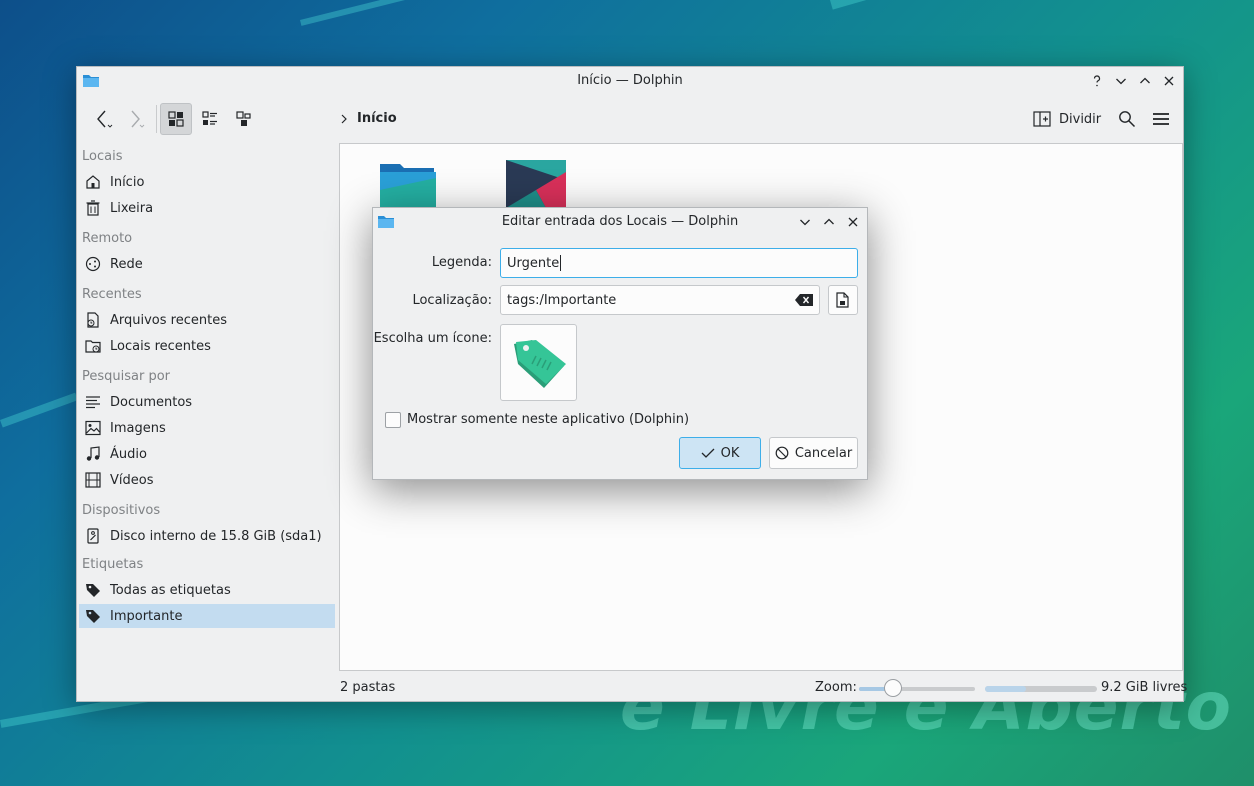  What do you see at coordinates (679, 263) in the screenshot?
I see `caption-input: Urgente` at bounding box center [679, 263].